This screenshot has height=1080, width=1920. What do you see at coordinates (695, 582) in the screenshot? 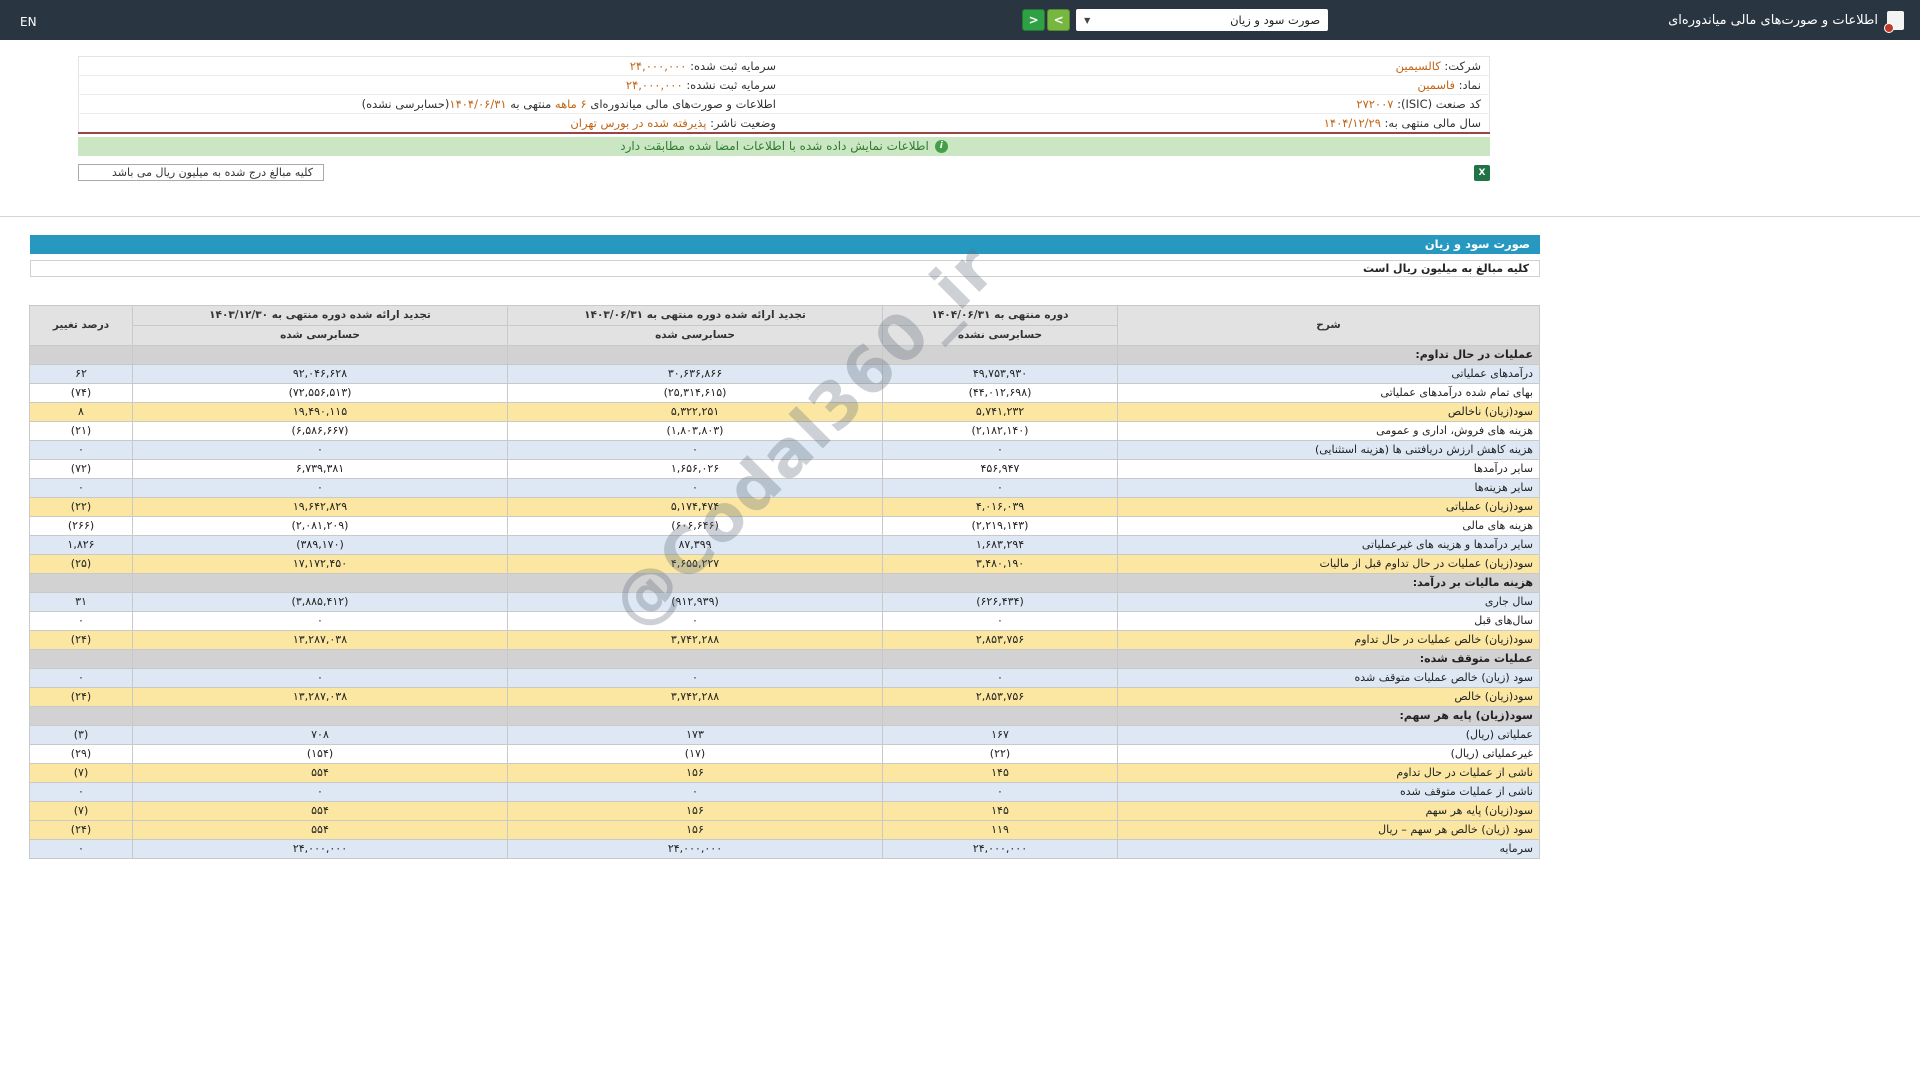
I see `value-restated-halfyear` at bounding box center [695, 582].